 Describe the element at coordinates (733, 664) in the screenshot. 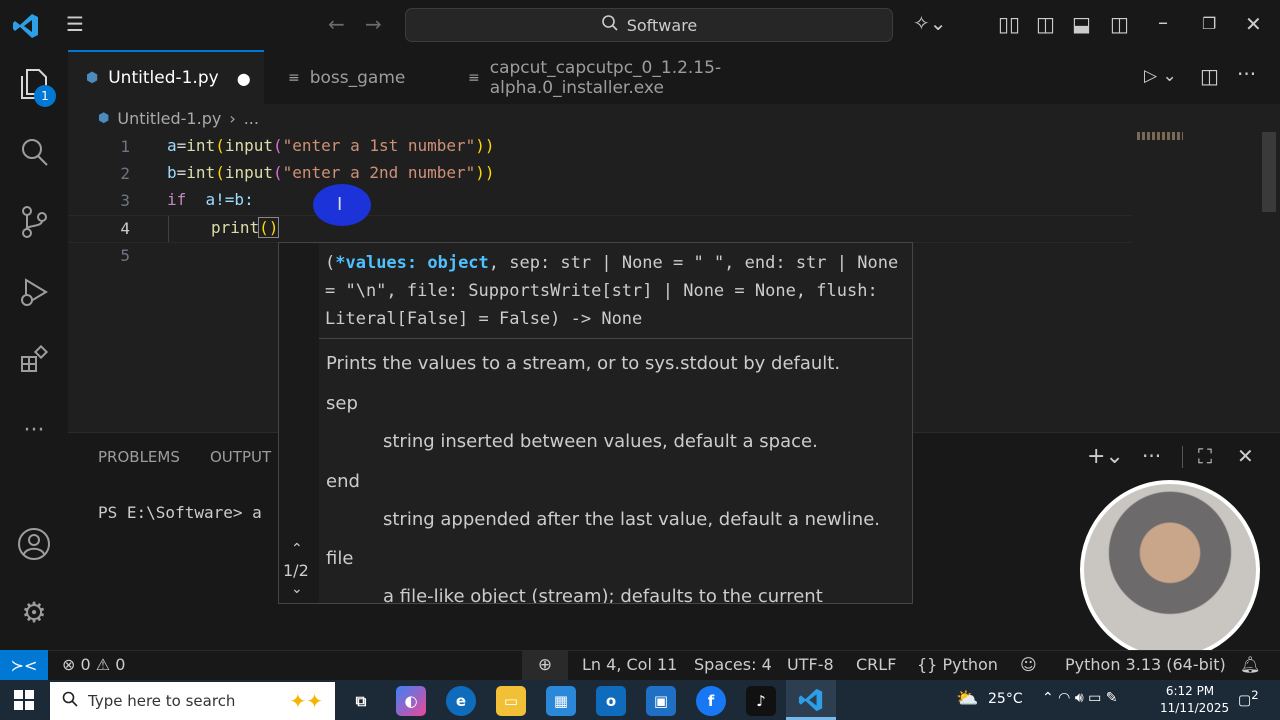

I see `indentation: Spaces: 4` at that location.